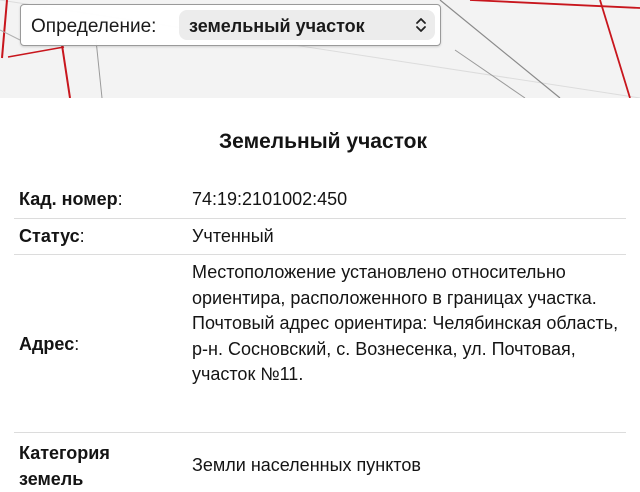 This screenshot has width=640, height=492. I want to click on row-label-text: Адрес, so click(47, 344).